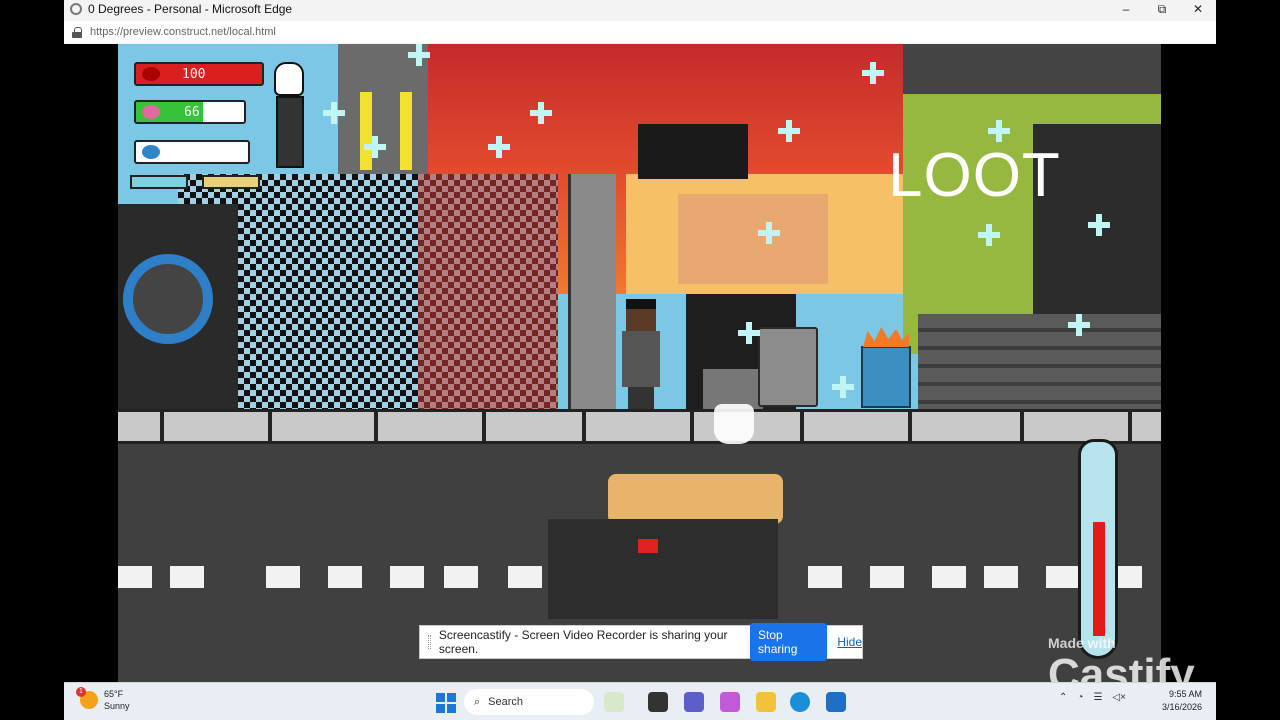  What do you see at coordinates (159, 182) in the screenshot?
I see `water-meter` at bounding box center [159, 182].